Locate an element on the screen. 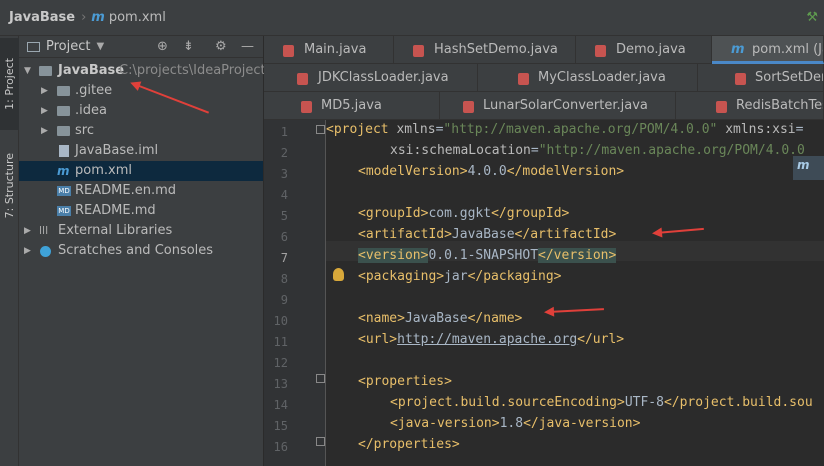  tab-pom-xml: m pom.xml (Ja is located at coordinates (768, 50).